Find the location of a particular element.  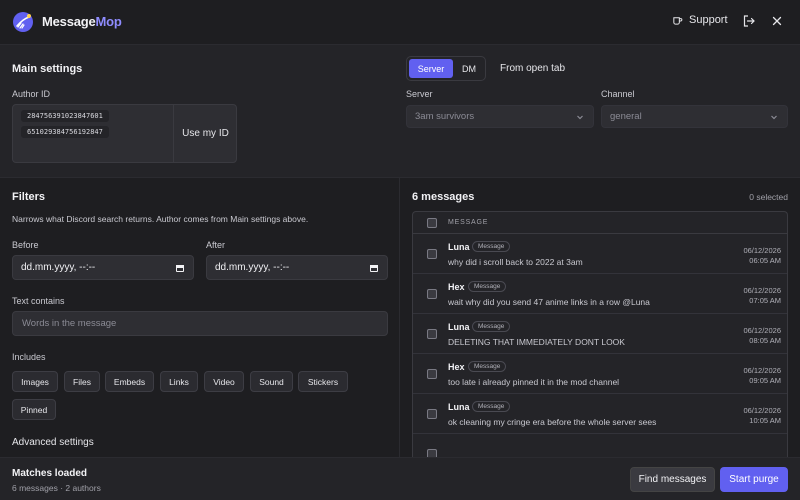

mode-toggle: Server DM is located at coordinates (446, 68).